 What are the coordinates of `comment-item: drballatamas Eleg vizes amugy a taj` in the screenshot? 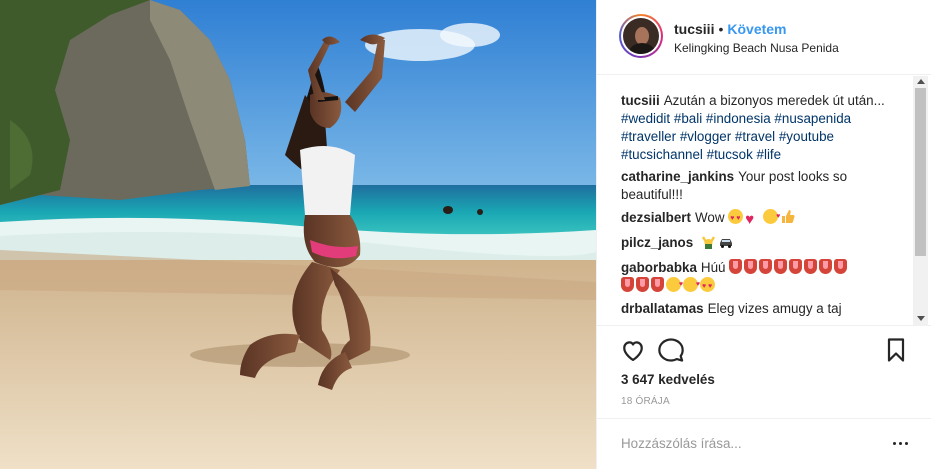 It's located at (764, 309).